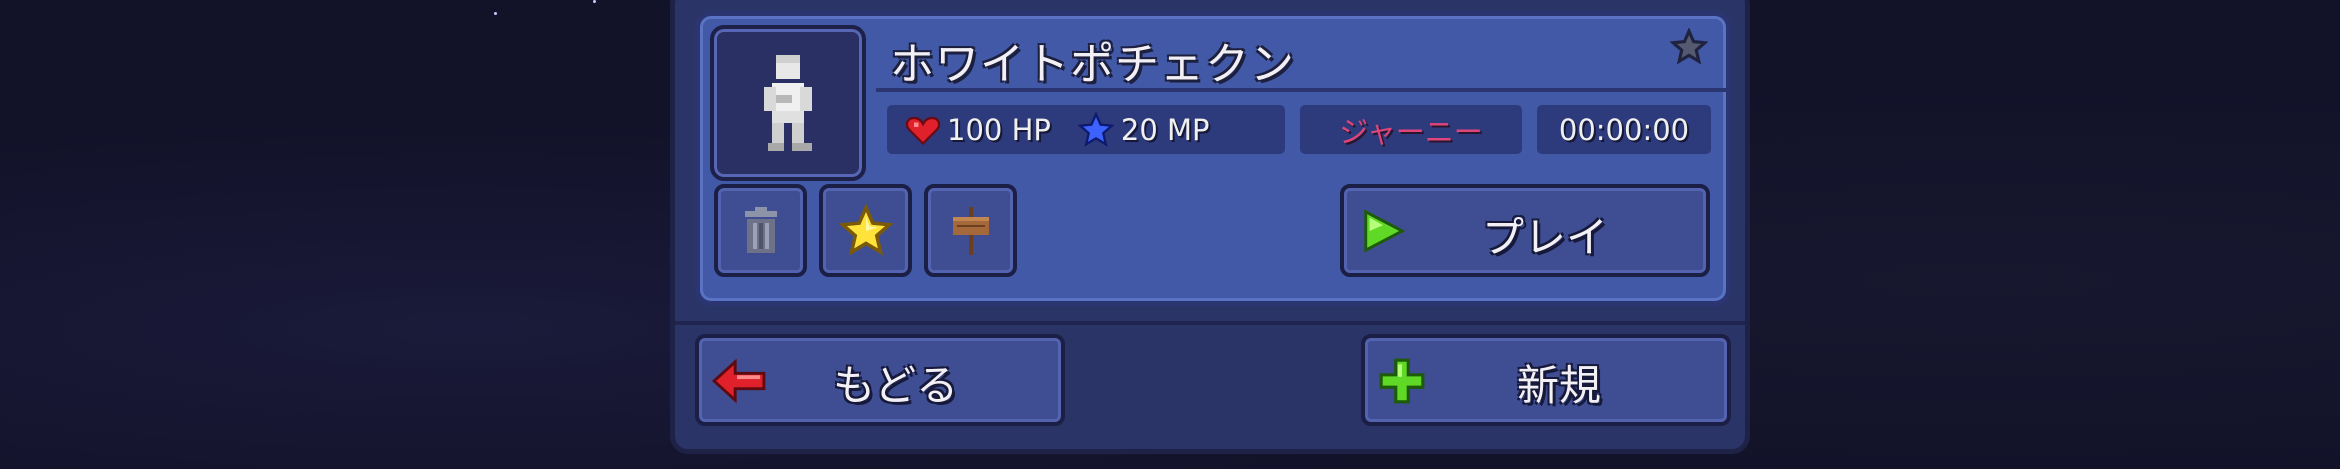  I want to click on hp-mp-stat: 100 HP 20 MP, so click(1086, 129).